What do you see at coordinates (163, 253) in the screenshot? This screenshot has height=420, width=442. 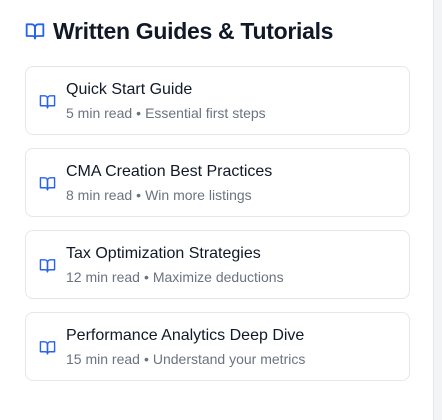 I see `guide-title: Tax Optimization Strategies` at bounding box center [163, 253].